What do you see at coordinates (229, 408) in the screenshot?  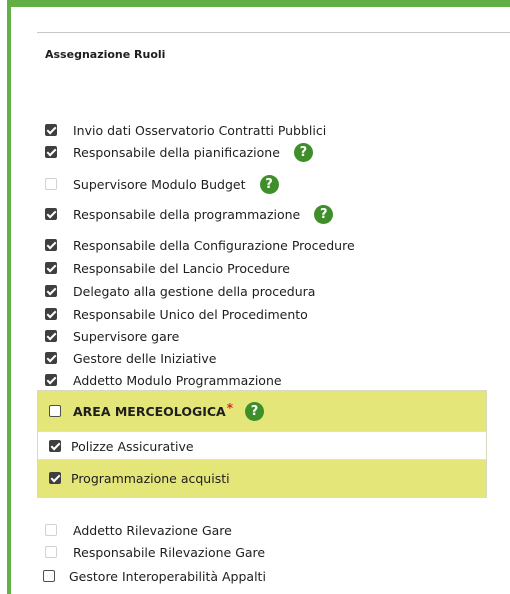 I see `required-marker: *` at bounding box center [229, 408].